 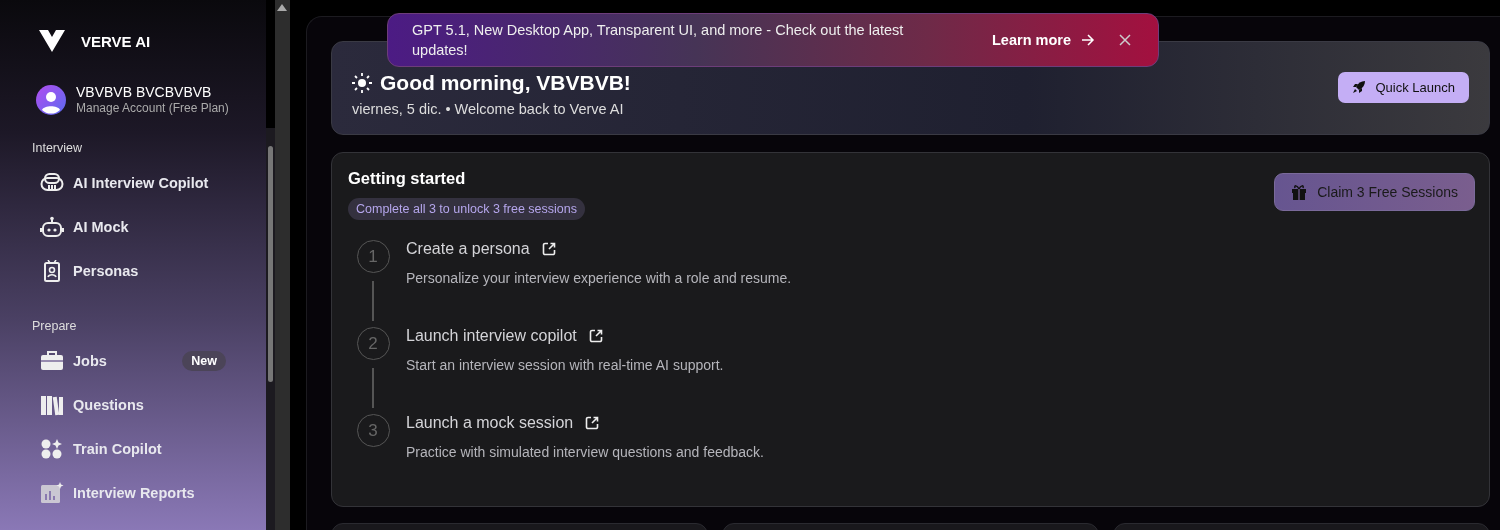 What do you see at coordinates (468, 249) in the screenshot?
I see `step-title: Create a persona` at bounding box center [468, 249].